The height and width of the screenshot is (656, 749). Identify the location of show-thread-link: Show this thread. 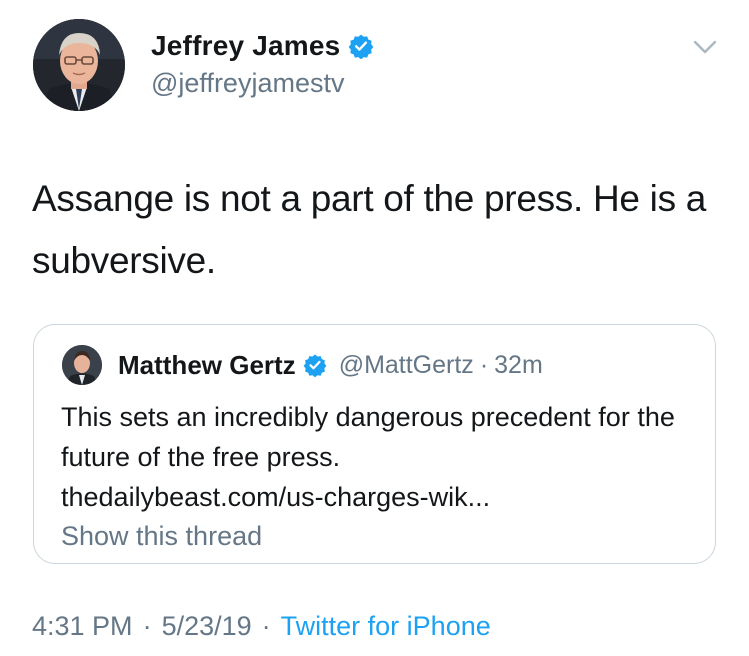
(161, 536).